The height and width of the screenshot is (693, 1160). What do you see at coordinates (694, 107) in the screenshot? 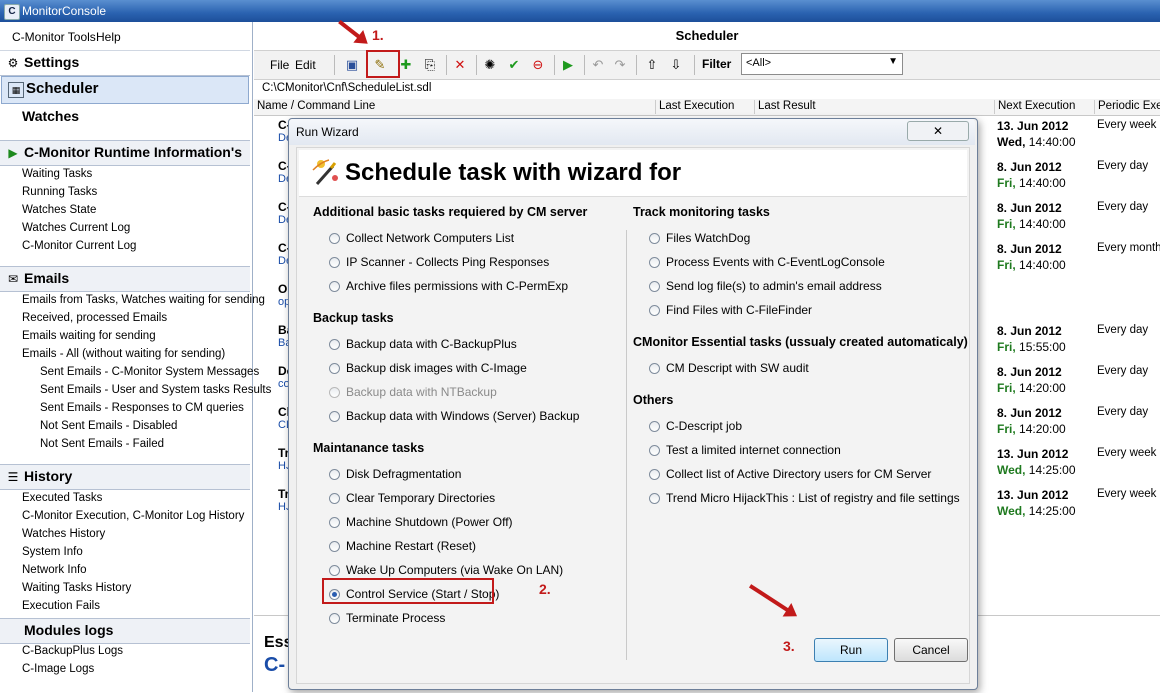
I see `col-last-execution: Last Execution` at bounding box center [694, 107].